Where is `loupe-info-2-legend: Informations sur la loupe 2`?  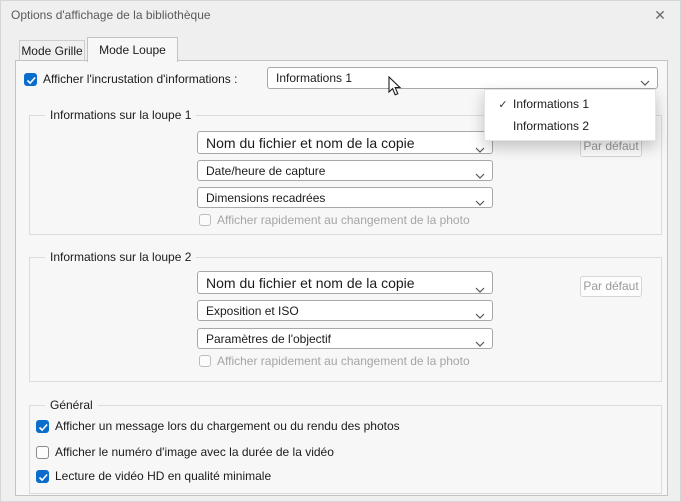 loupe-info-2-legend: Informations sur la loupe 2 is located at coordinates (121, 257).